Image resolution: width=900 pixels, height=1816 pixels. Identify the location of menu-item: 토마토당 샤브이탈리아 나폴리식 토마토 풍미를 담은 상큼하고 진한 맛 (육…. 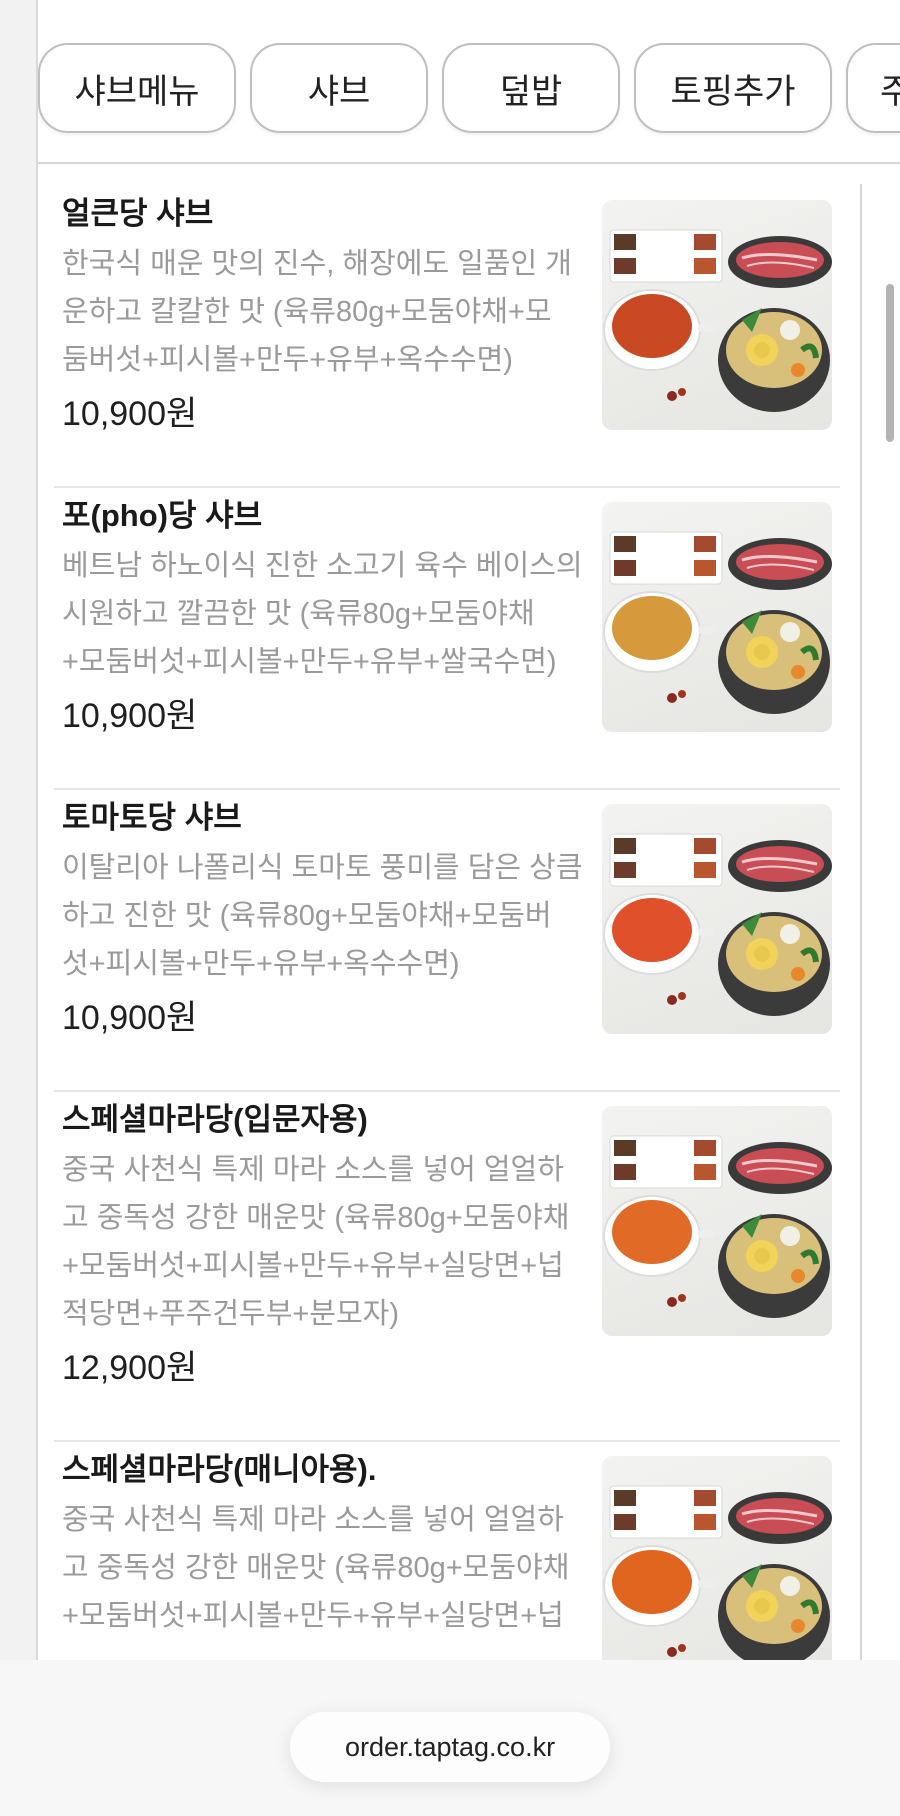
(447, 940).